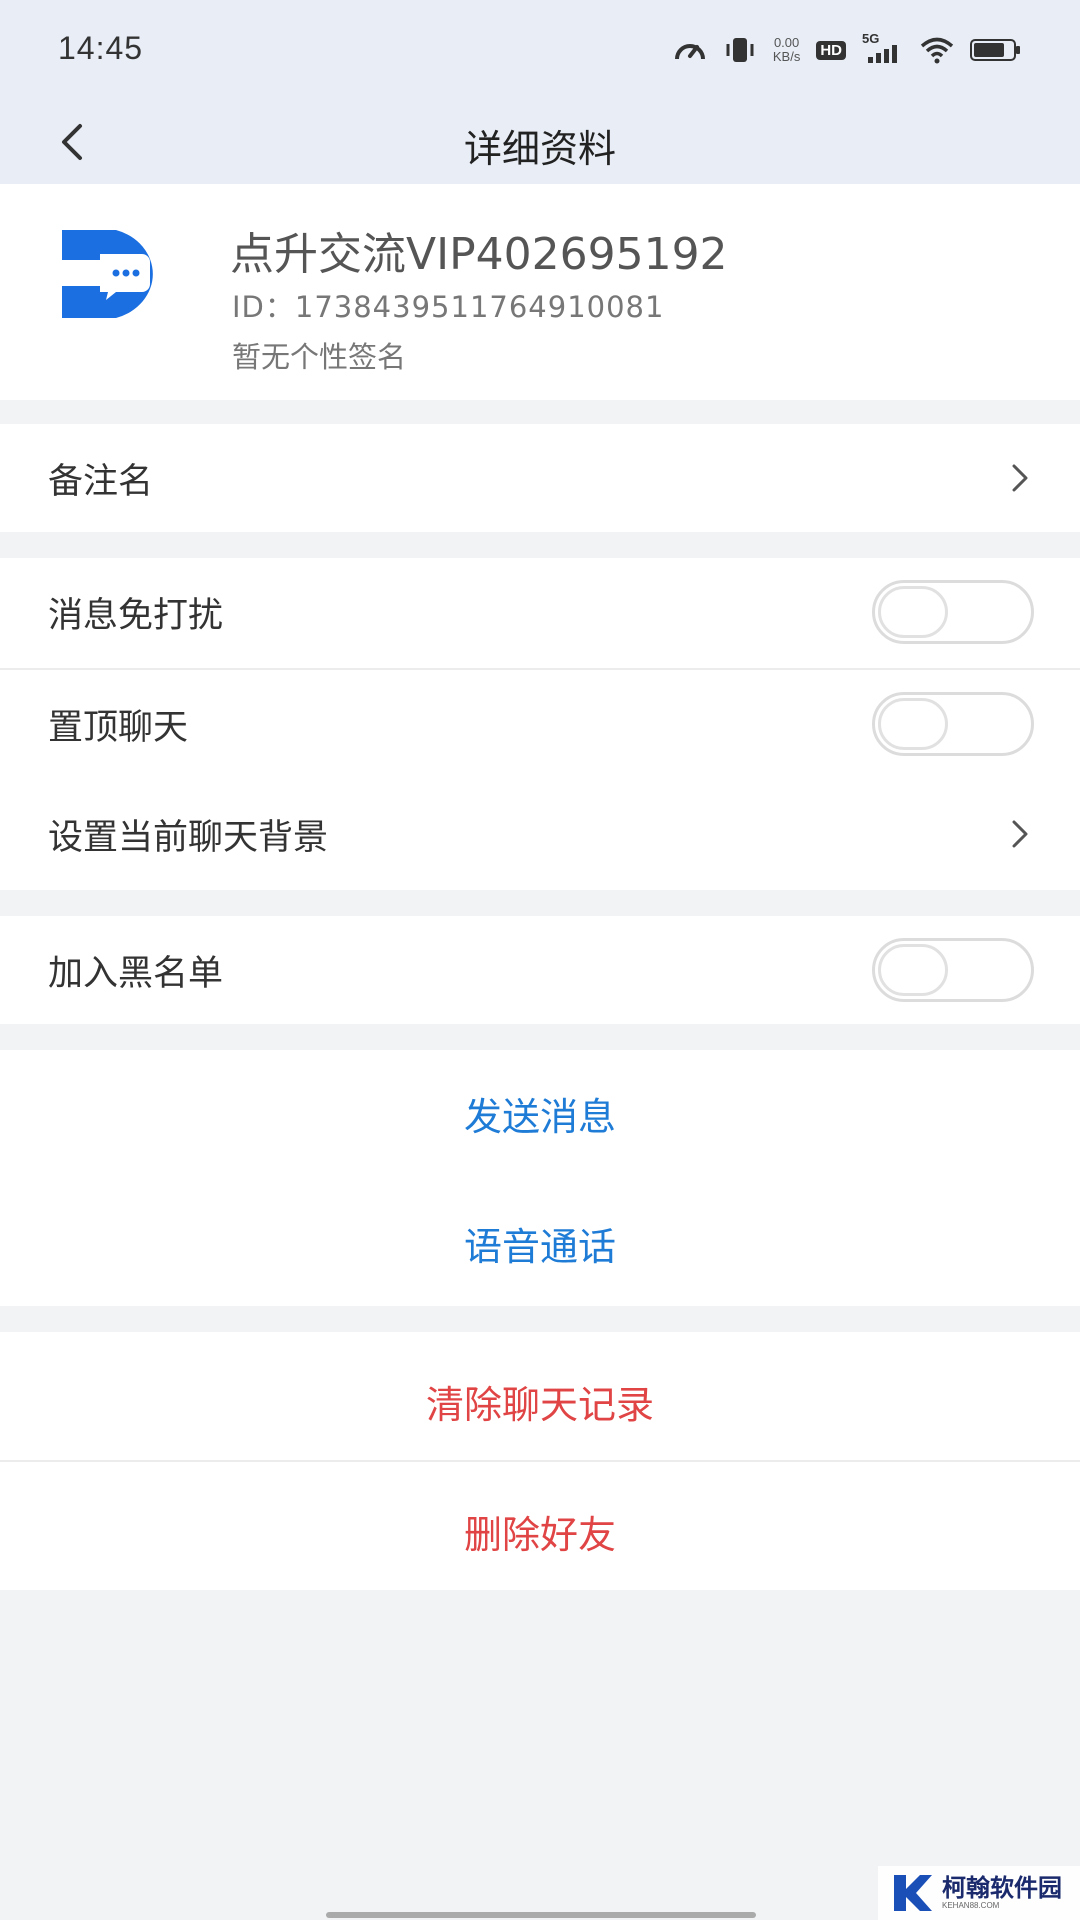  I want to click on remark-section: 备注名, so click(540, 478).